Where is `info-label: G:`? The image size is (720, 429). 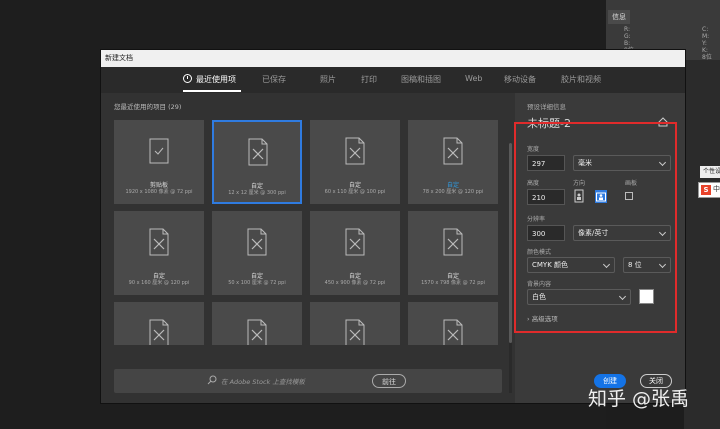 info-label: G: is located at coordinates (627, 36).